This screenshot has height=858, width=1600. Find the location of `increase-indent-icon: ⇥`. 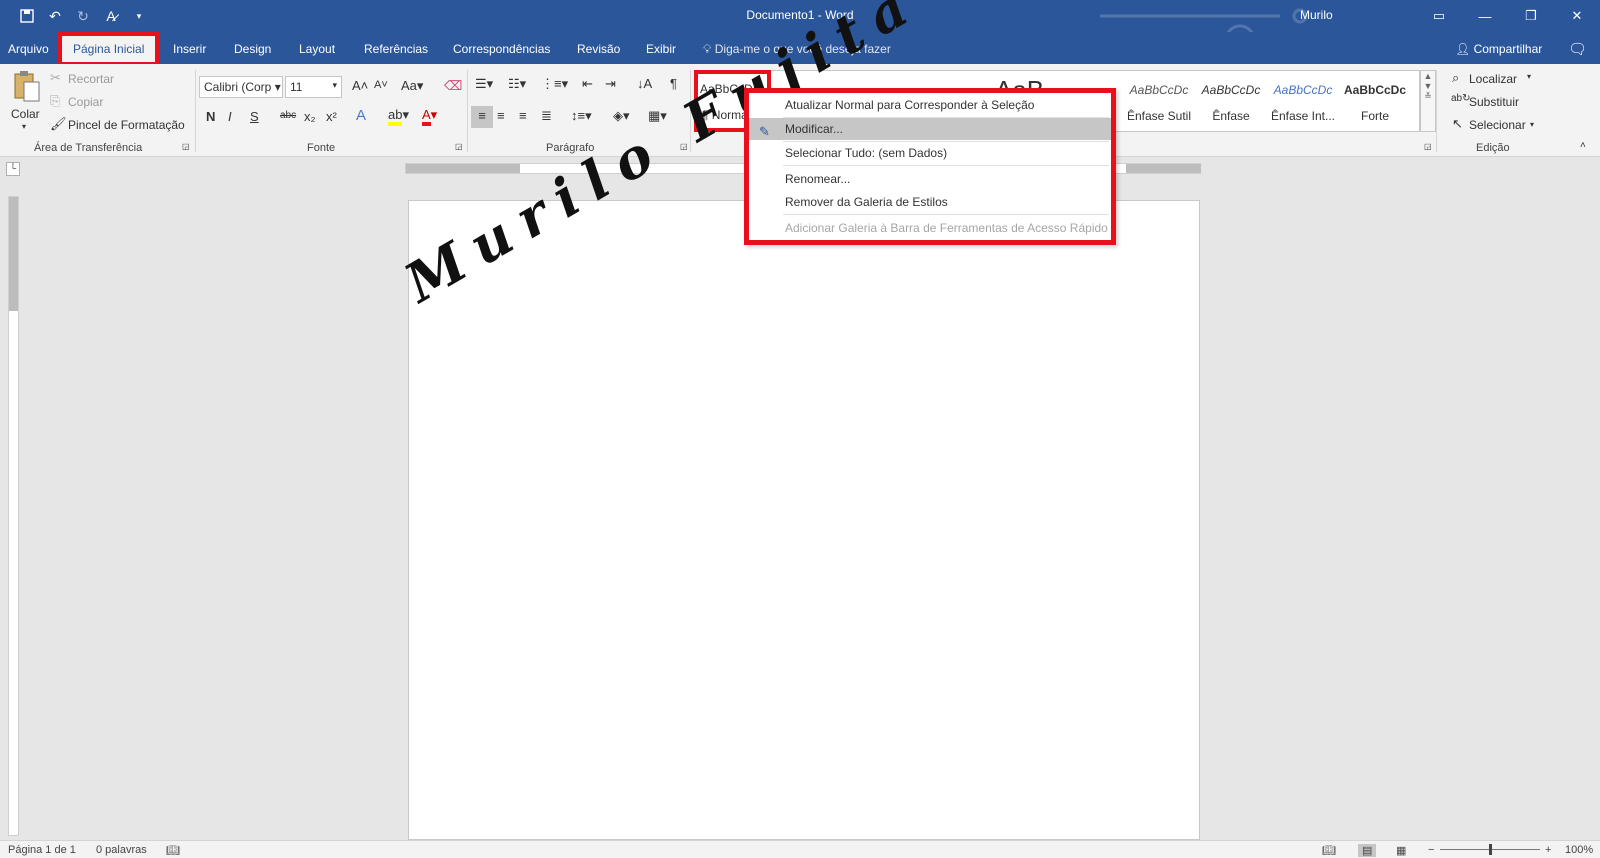

increase-indent-icon: ⇥ is located at coordinates (610, 84).